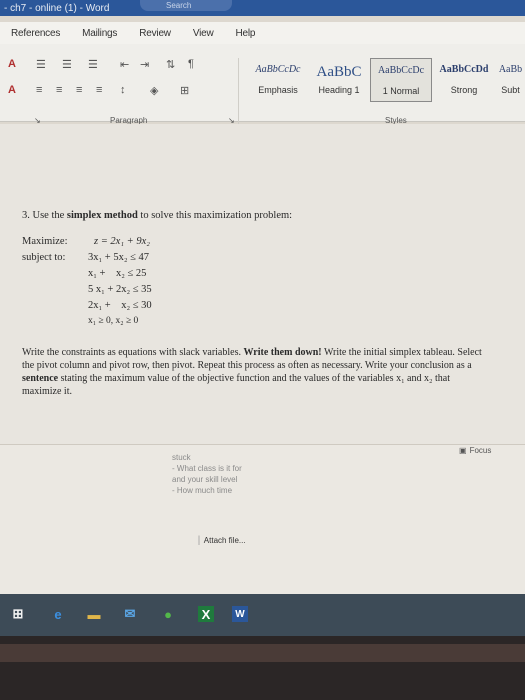 Image resolution: width=525 pixels, height=700 pixels. What do you see at coordinates (215, 215) in the screenshot?
I see `question-text-end: to solve this maximization problem:` at bounding box center [215, 215].